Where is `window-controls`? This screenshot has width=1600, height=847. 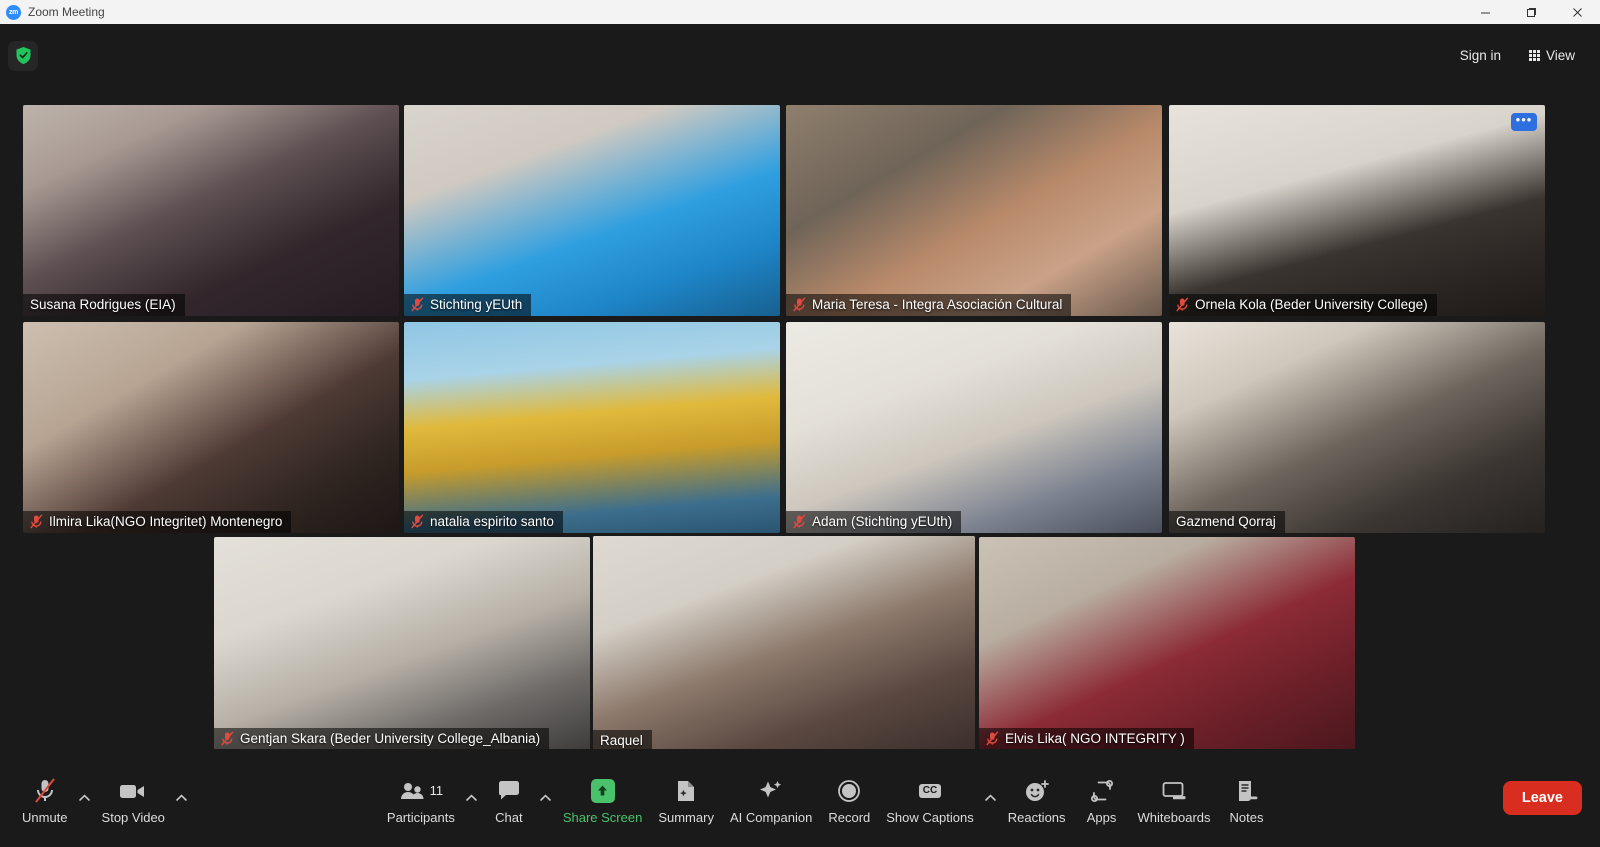
window-controls is located at coordinates (1531, 12).